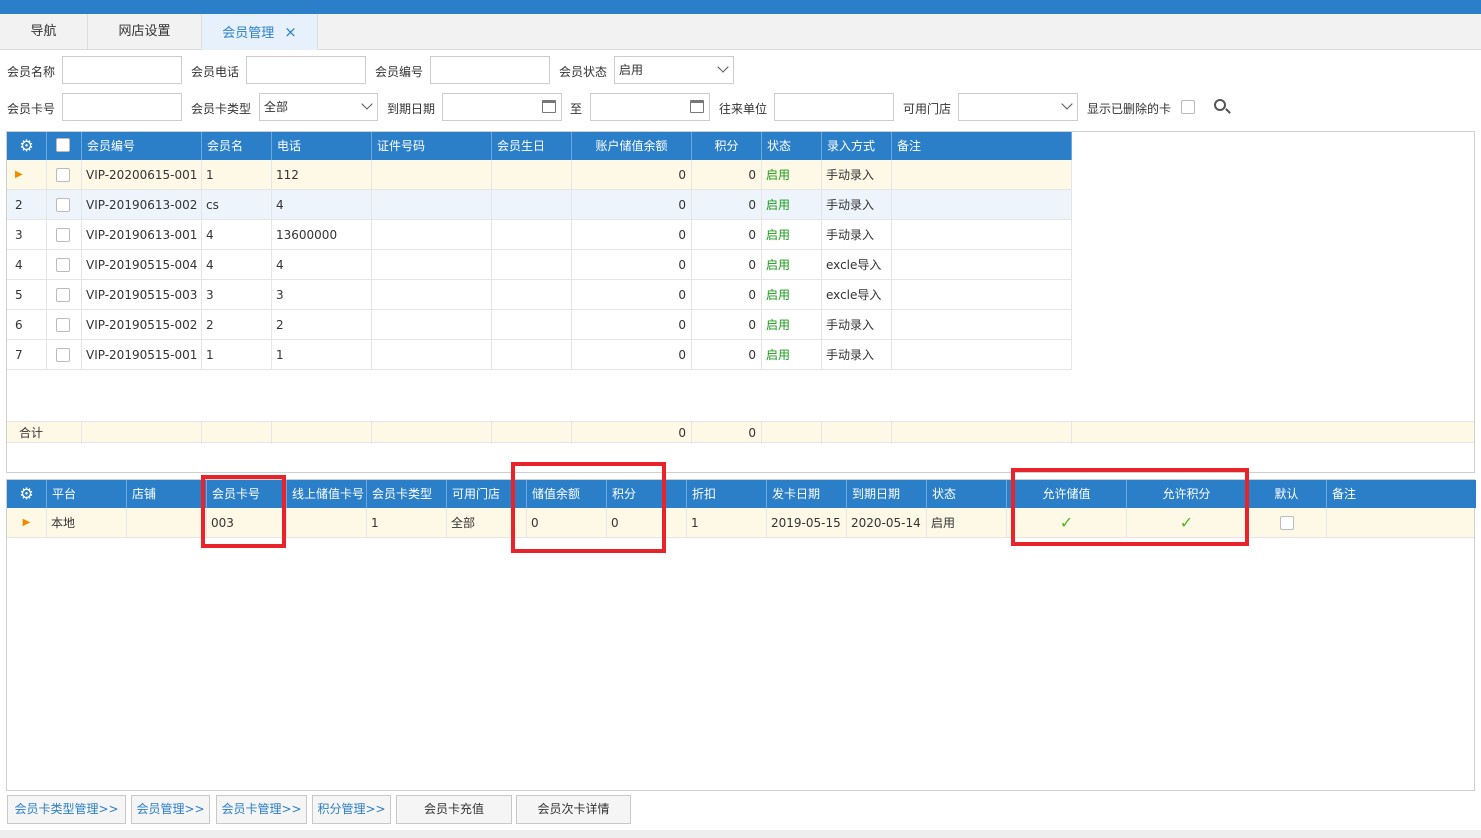  I want to click on card-type-select: 全部, so click(318, 107).